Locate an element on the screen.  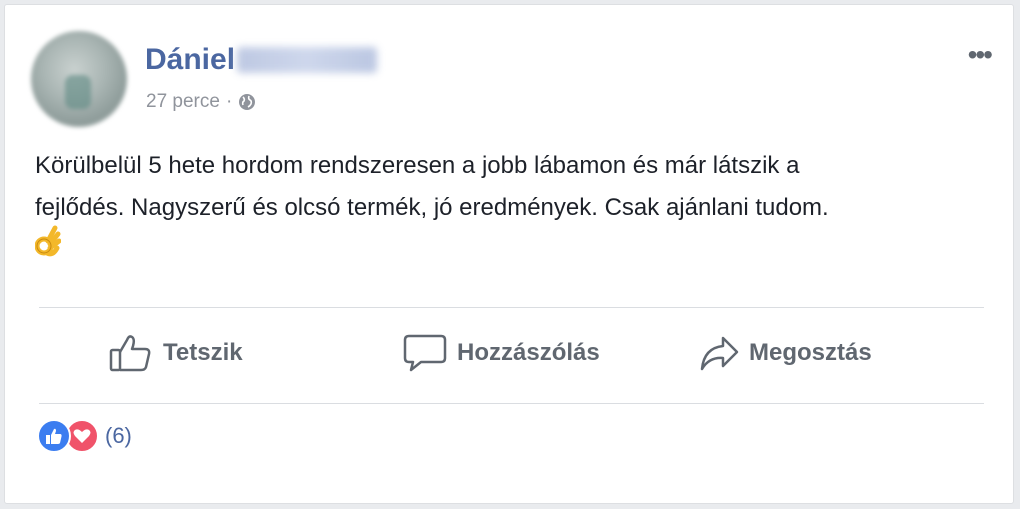
like-reaction-icon is located at coordinates (54, 436).